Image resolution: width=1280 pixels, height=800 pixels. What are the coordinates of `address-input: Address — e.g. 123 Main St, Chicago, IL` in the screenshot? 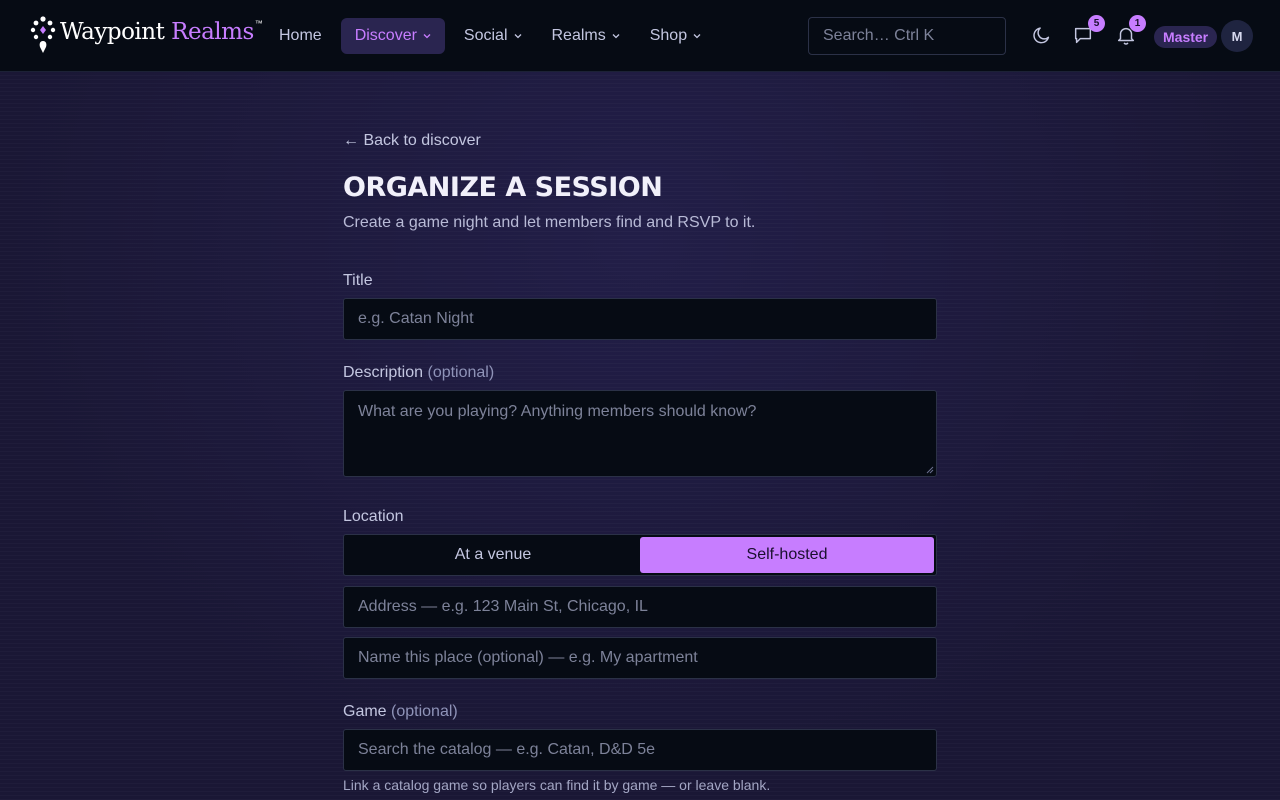 It's located at (640, 607).